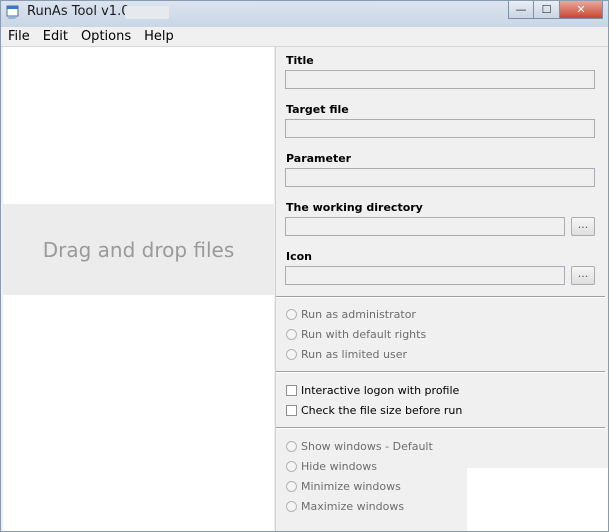 The height and width of the screenshot is (532, 609). I want to click on radio-label: Run as limited user, so click(354, 354).